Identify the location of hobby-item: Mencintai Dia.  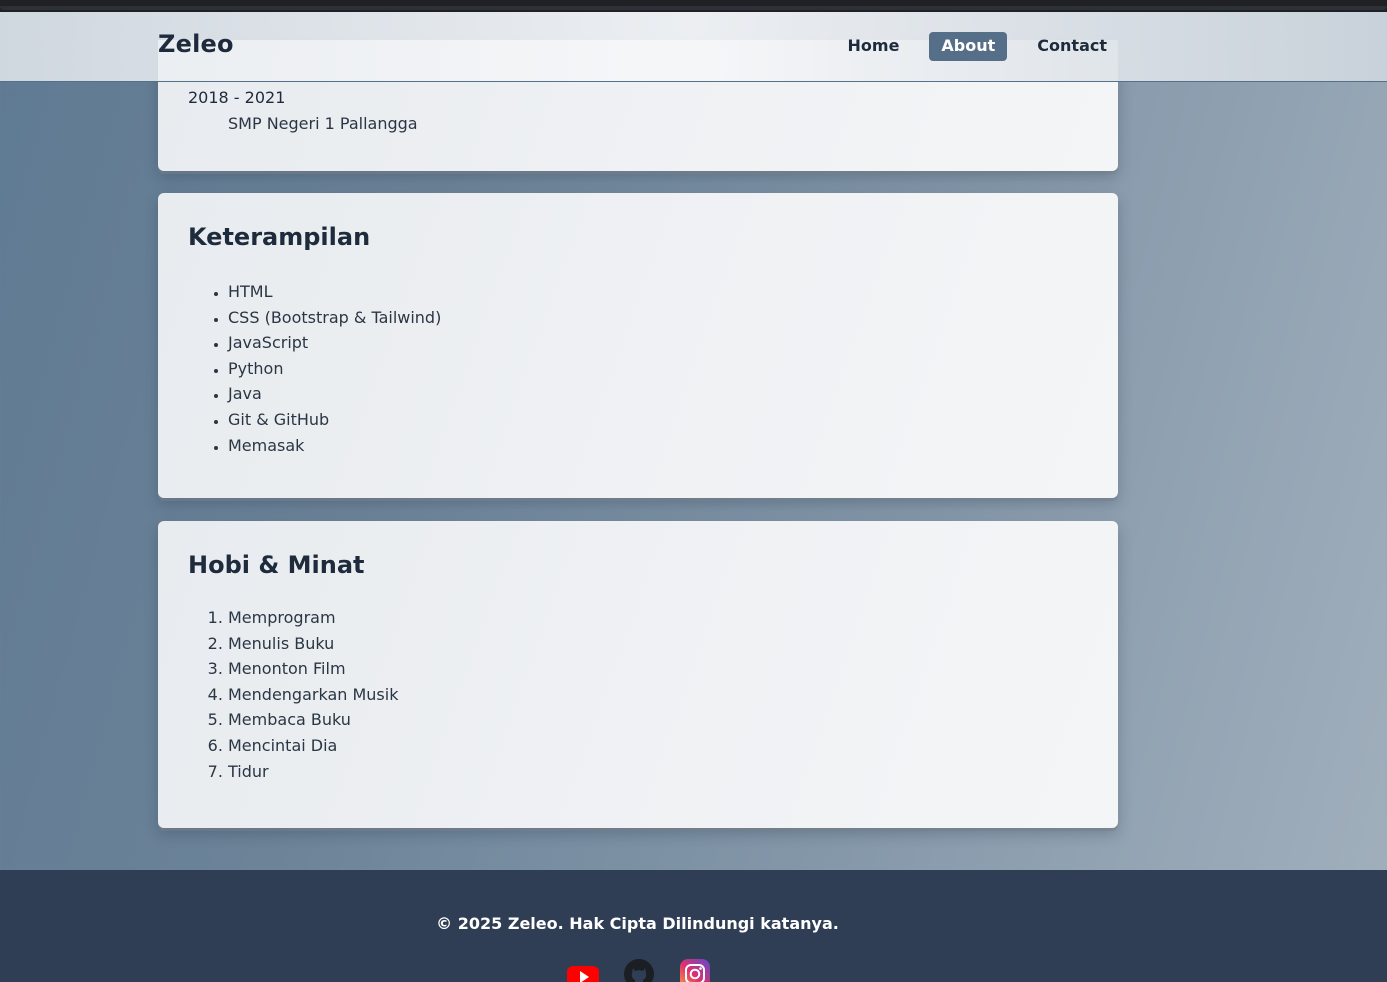
(313, 746).